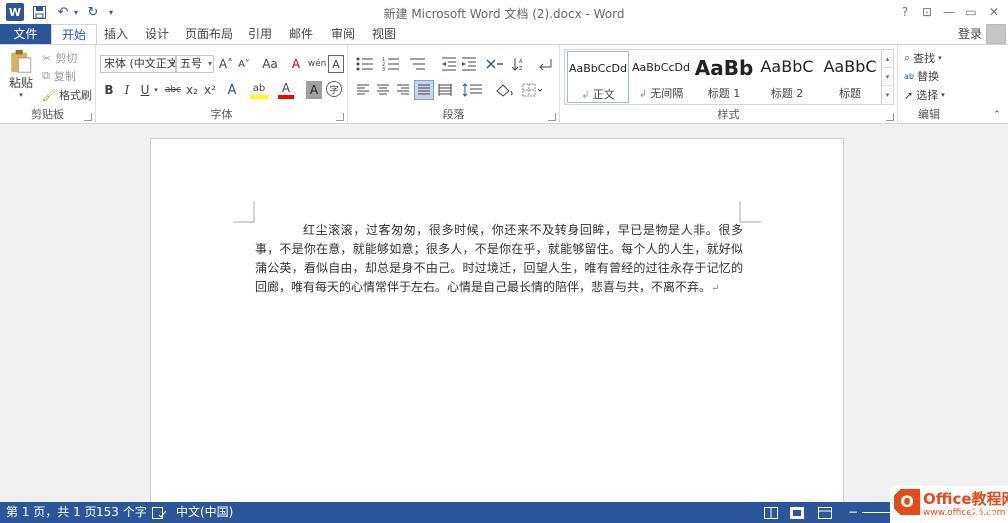  I want to click on styles-group-label: 样式, so click(728, 114).